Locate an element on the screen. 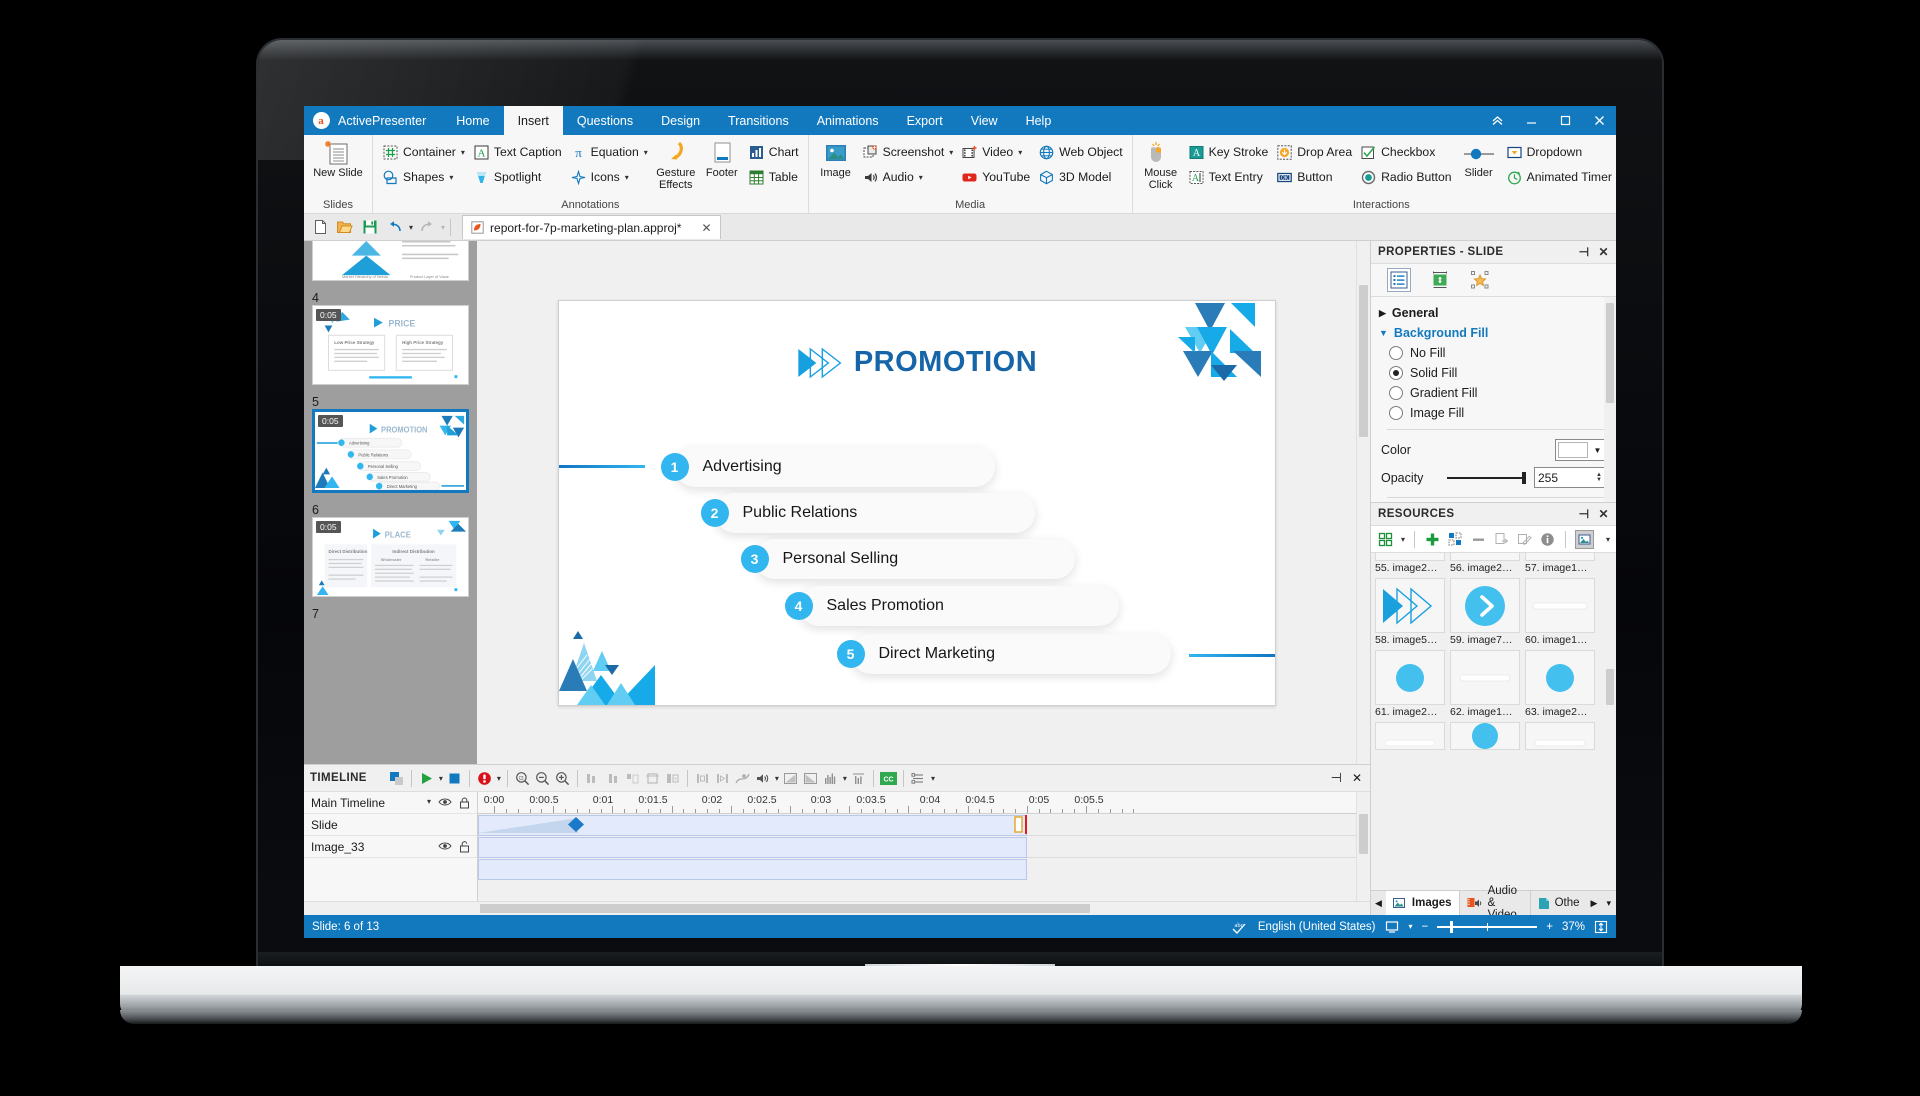 The height and width of the screenshot is (1096, 1920). playhead-handle-icon is located at coordinates (1019, 824).